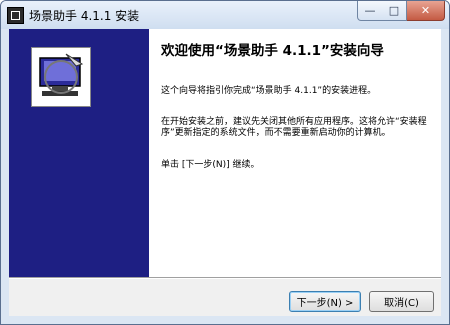 This screenshot has height=325, width=450. Describe the element at coordinates (325, 301) in the screenshot. I see `next-button: 下一步(N) >` at that location.